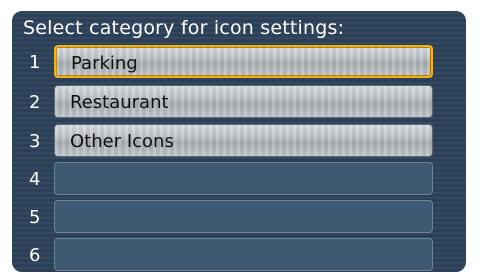  What do you see at coordinates (35, 255) in the screenshot?
I see `row-number: 6` at bounding box center [35, 255].